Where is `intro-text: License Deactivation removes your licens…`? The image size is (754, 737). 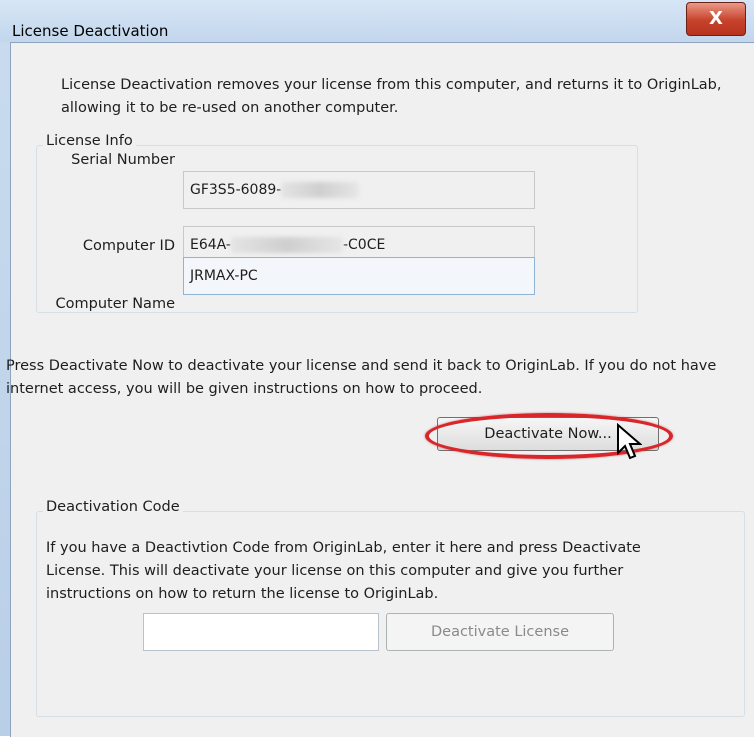 intro-text: License Deactivation removes your licens… is located at coordinates (391, 96).